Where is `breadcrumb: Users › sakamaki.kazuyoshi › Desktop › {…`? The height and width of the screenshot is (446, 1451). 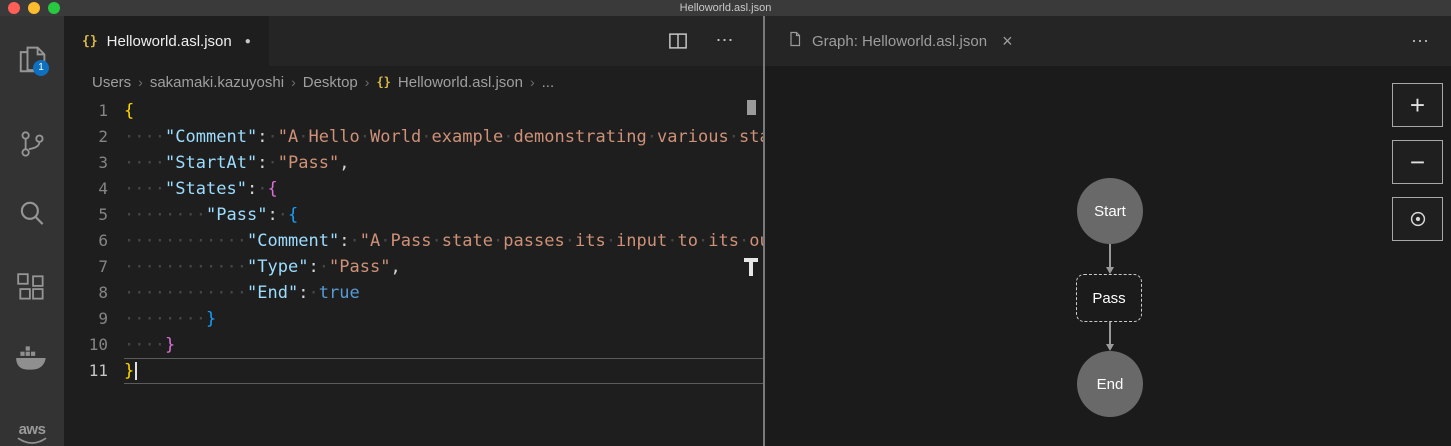 breadcrumb: Users › sakamaki.kazuyoshi › Desktop › {… is located at coordinates (413, 82).